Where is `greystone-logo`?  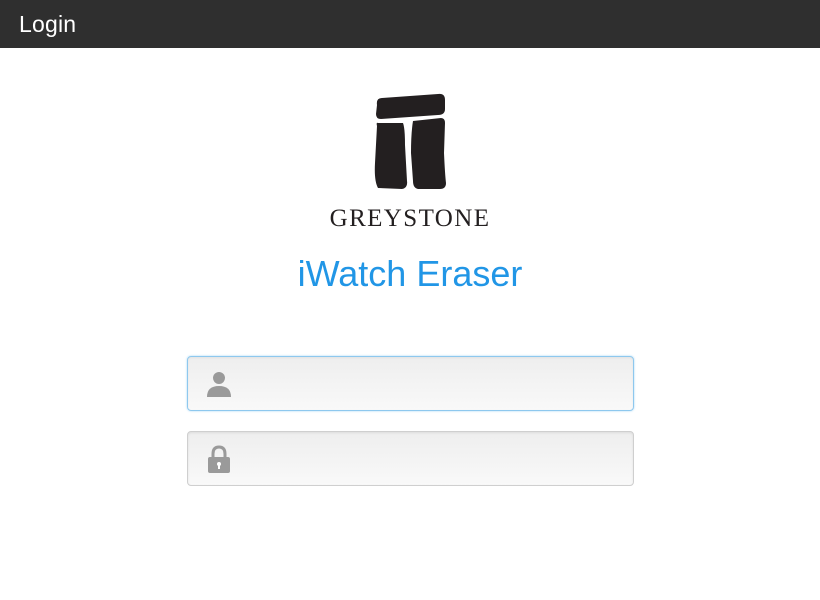
greystone-logo is located at coordinates (410, 141).